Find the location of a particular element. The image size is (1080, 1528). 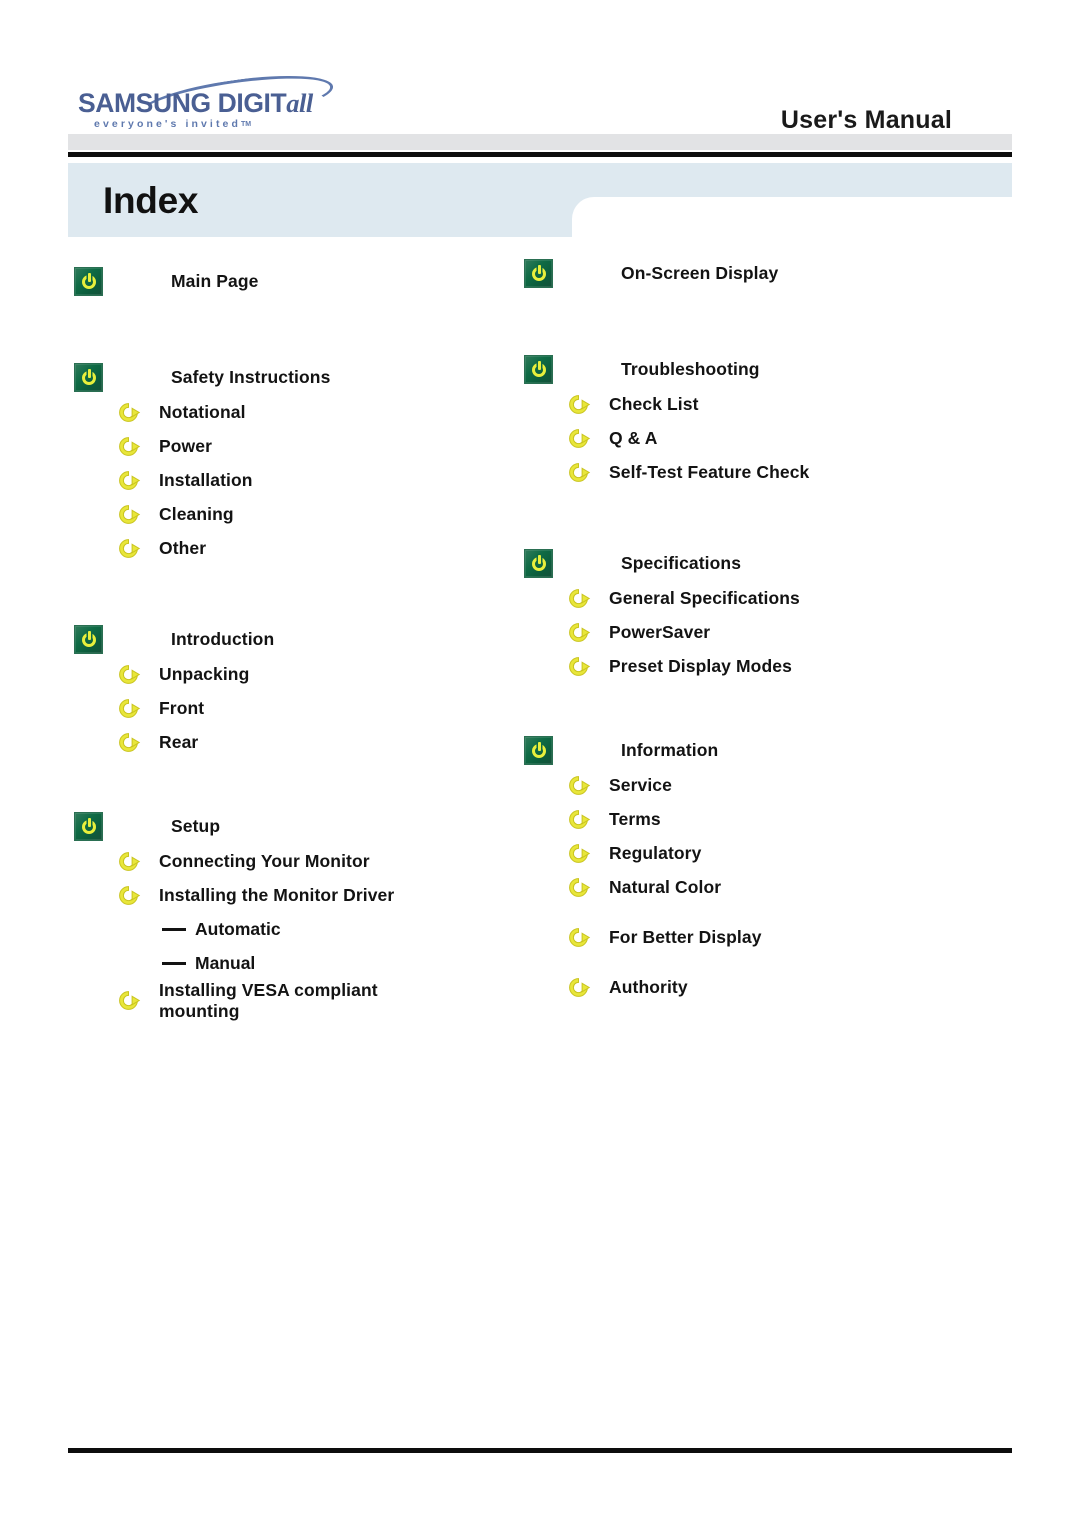

index-item-label: Installing the Monitor Driver is located at coordinates (277, 894).